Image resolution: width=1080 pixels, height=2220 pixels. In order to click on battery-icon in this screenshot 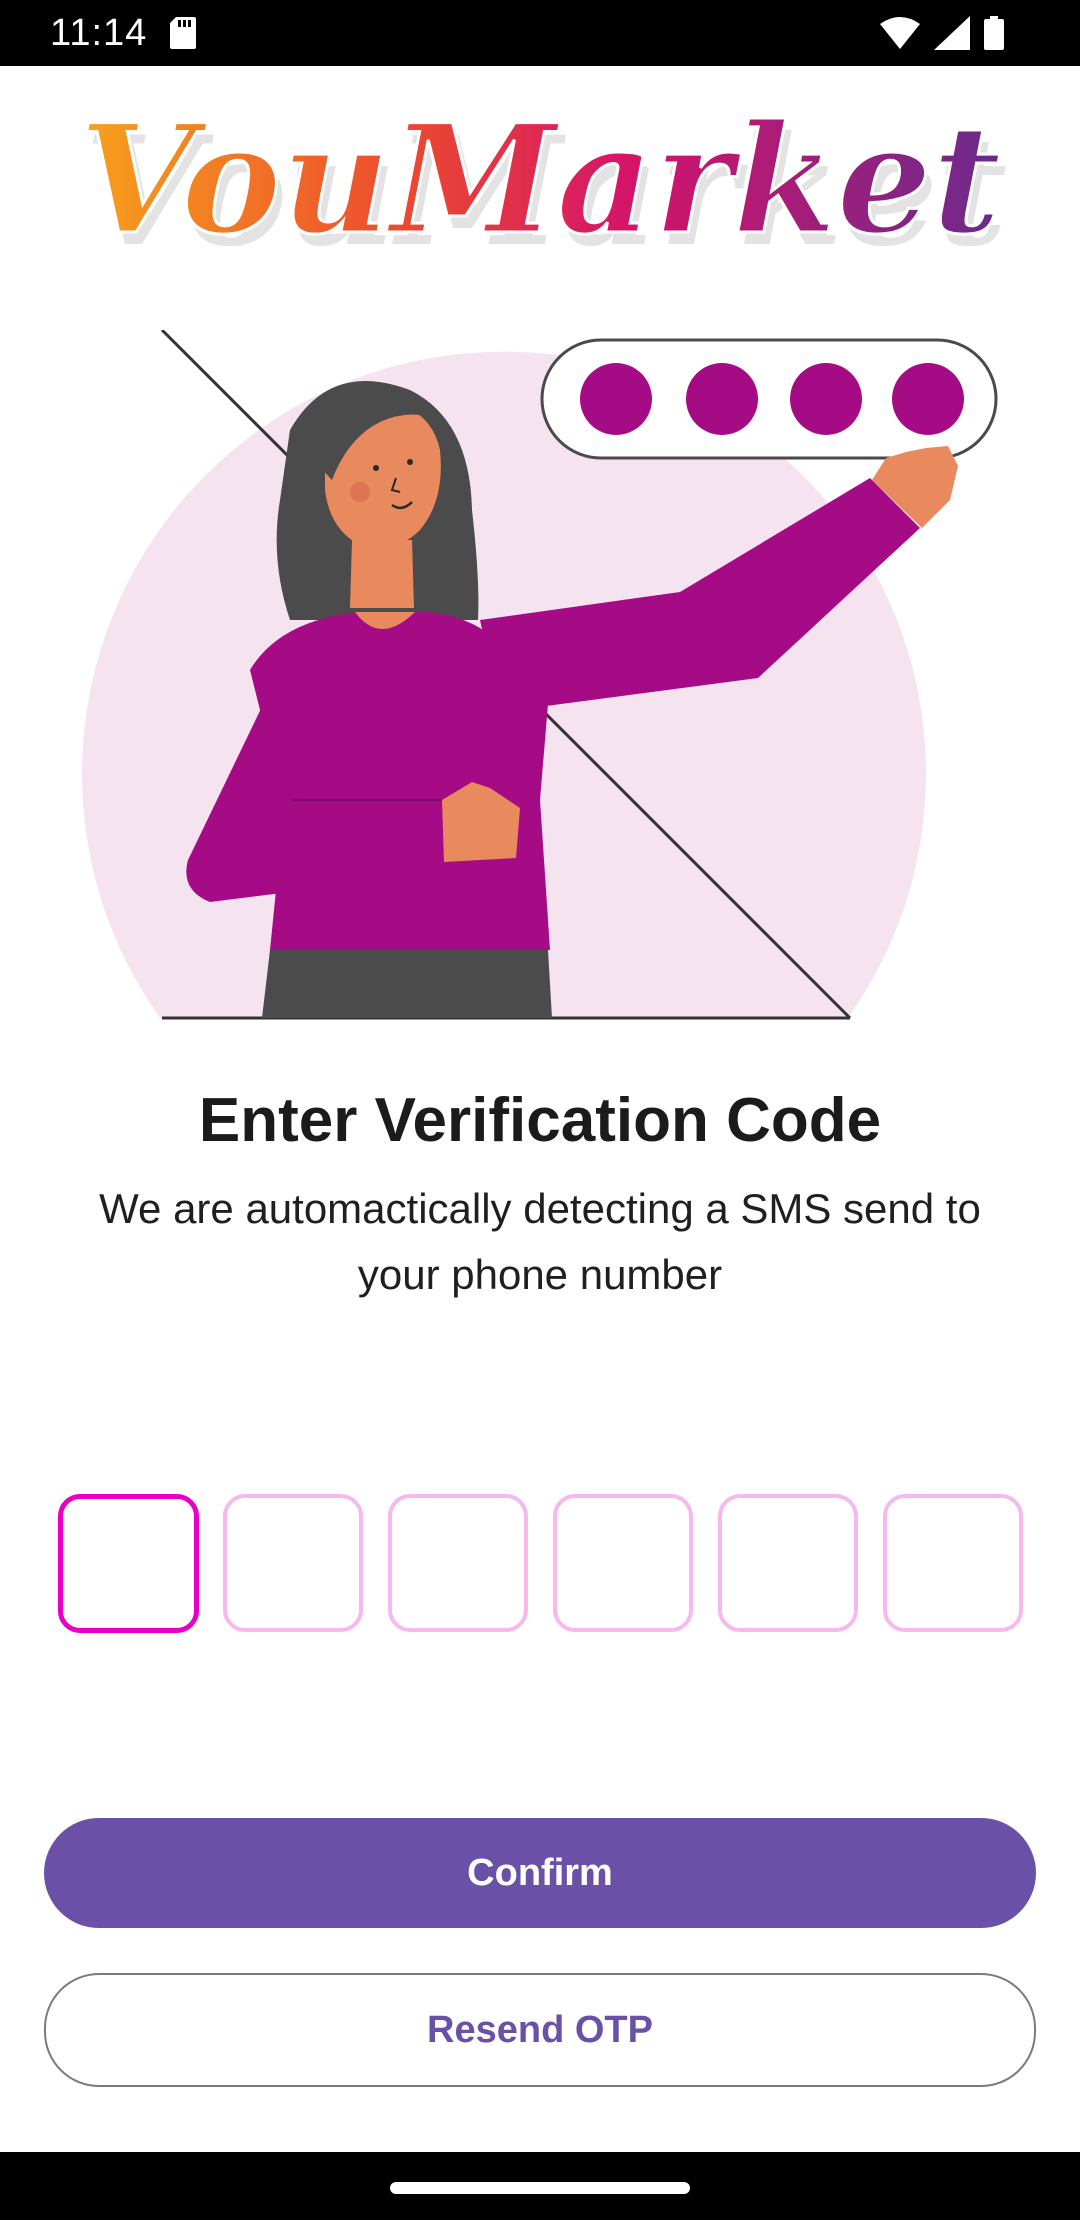, I will do `click(994, 33)`.